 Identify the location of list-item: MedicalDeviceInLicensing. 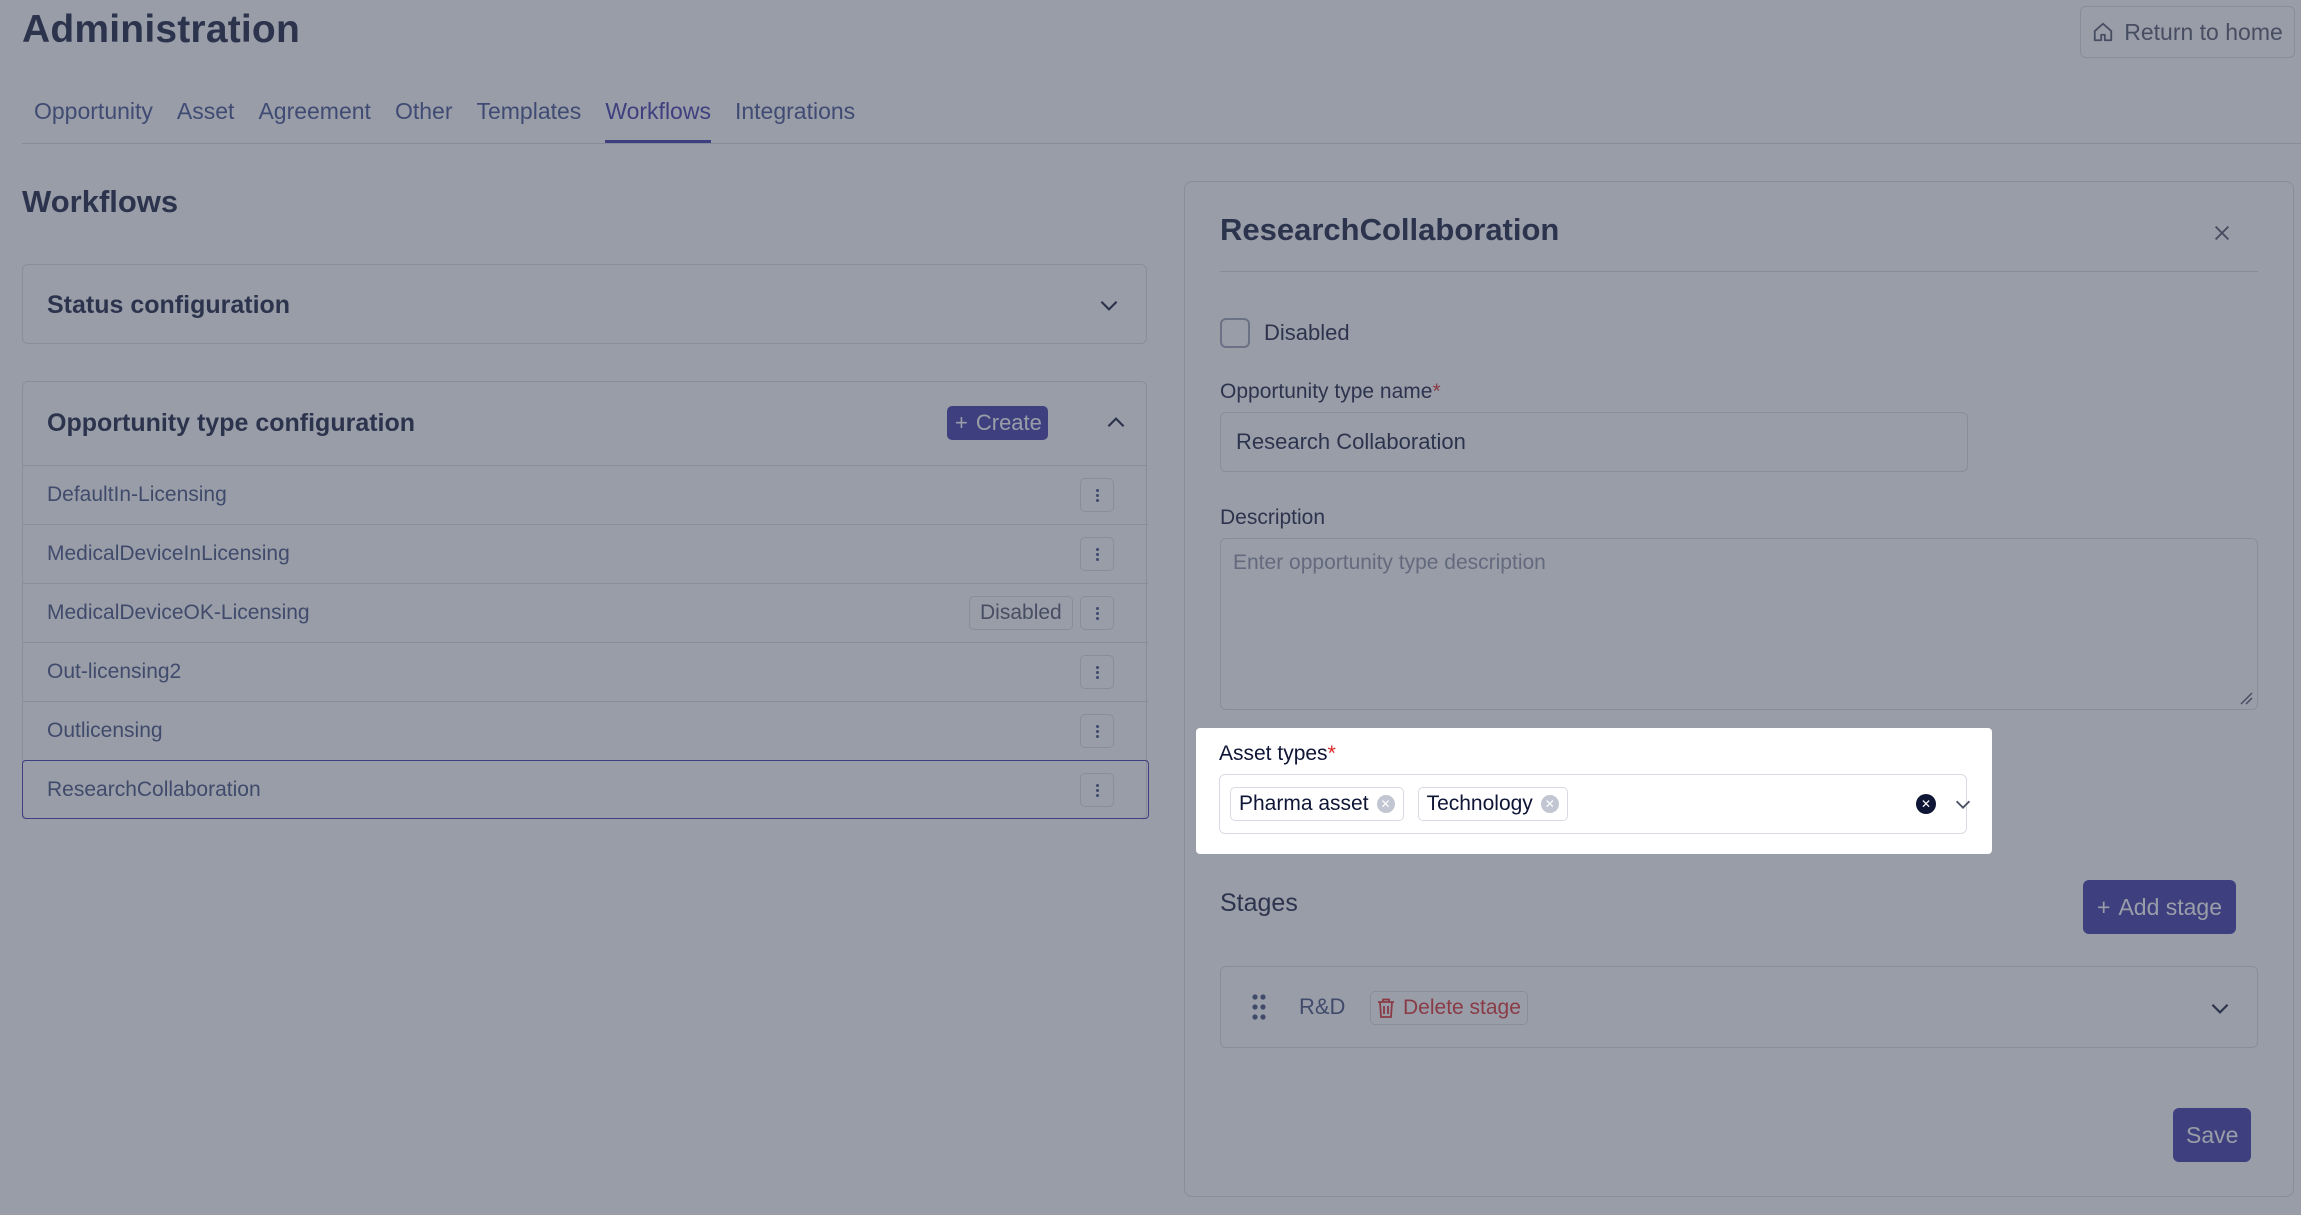
(585, 554).